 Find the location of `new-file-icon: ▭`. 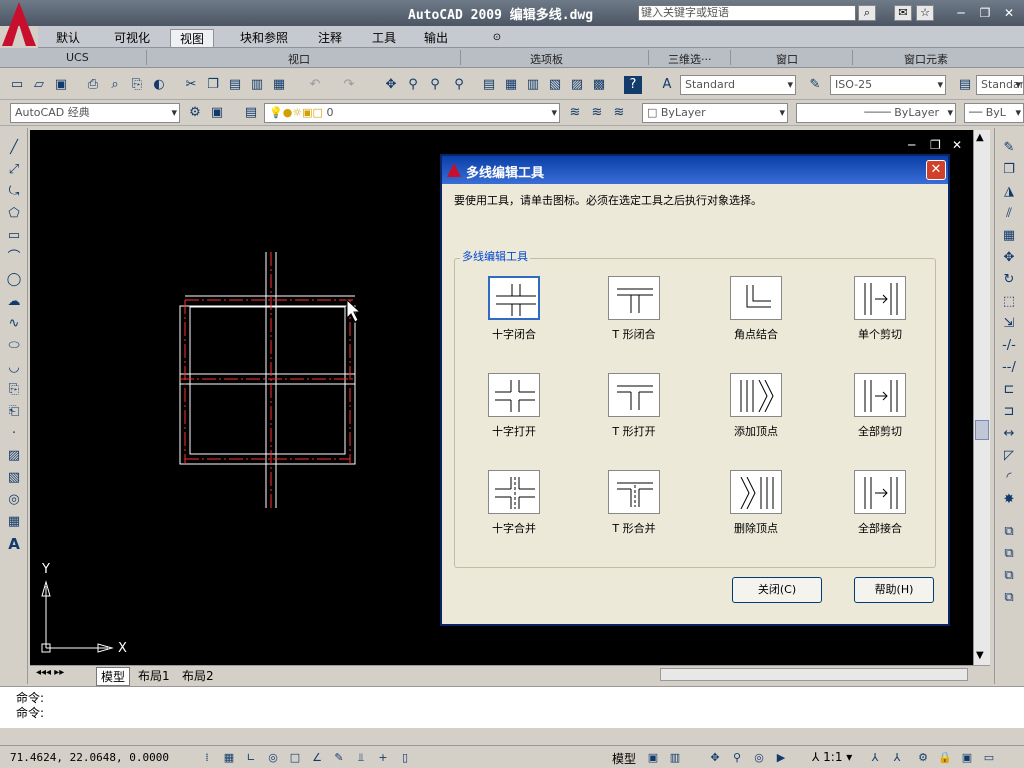

new-file-icon: ▭ is located at coordinates (17, 85).